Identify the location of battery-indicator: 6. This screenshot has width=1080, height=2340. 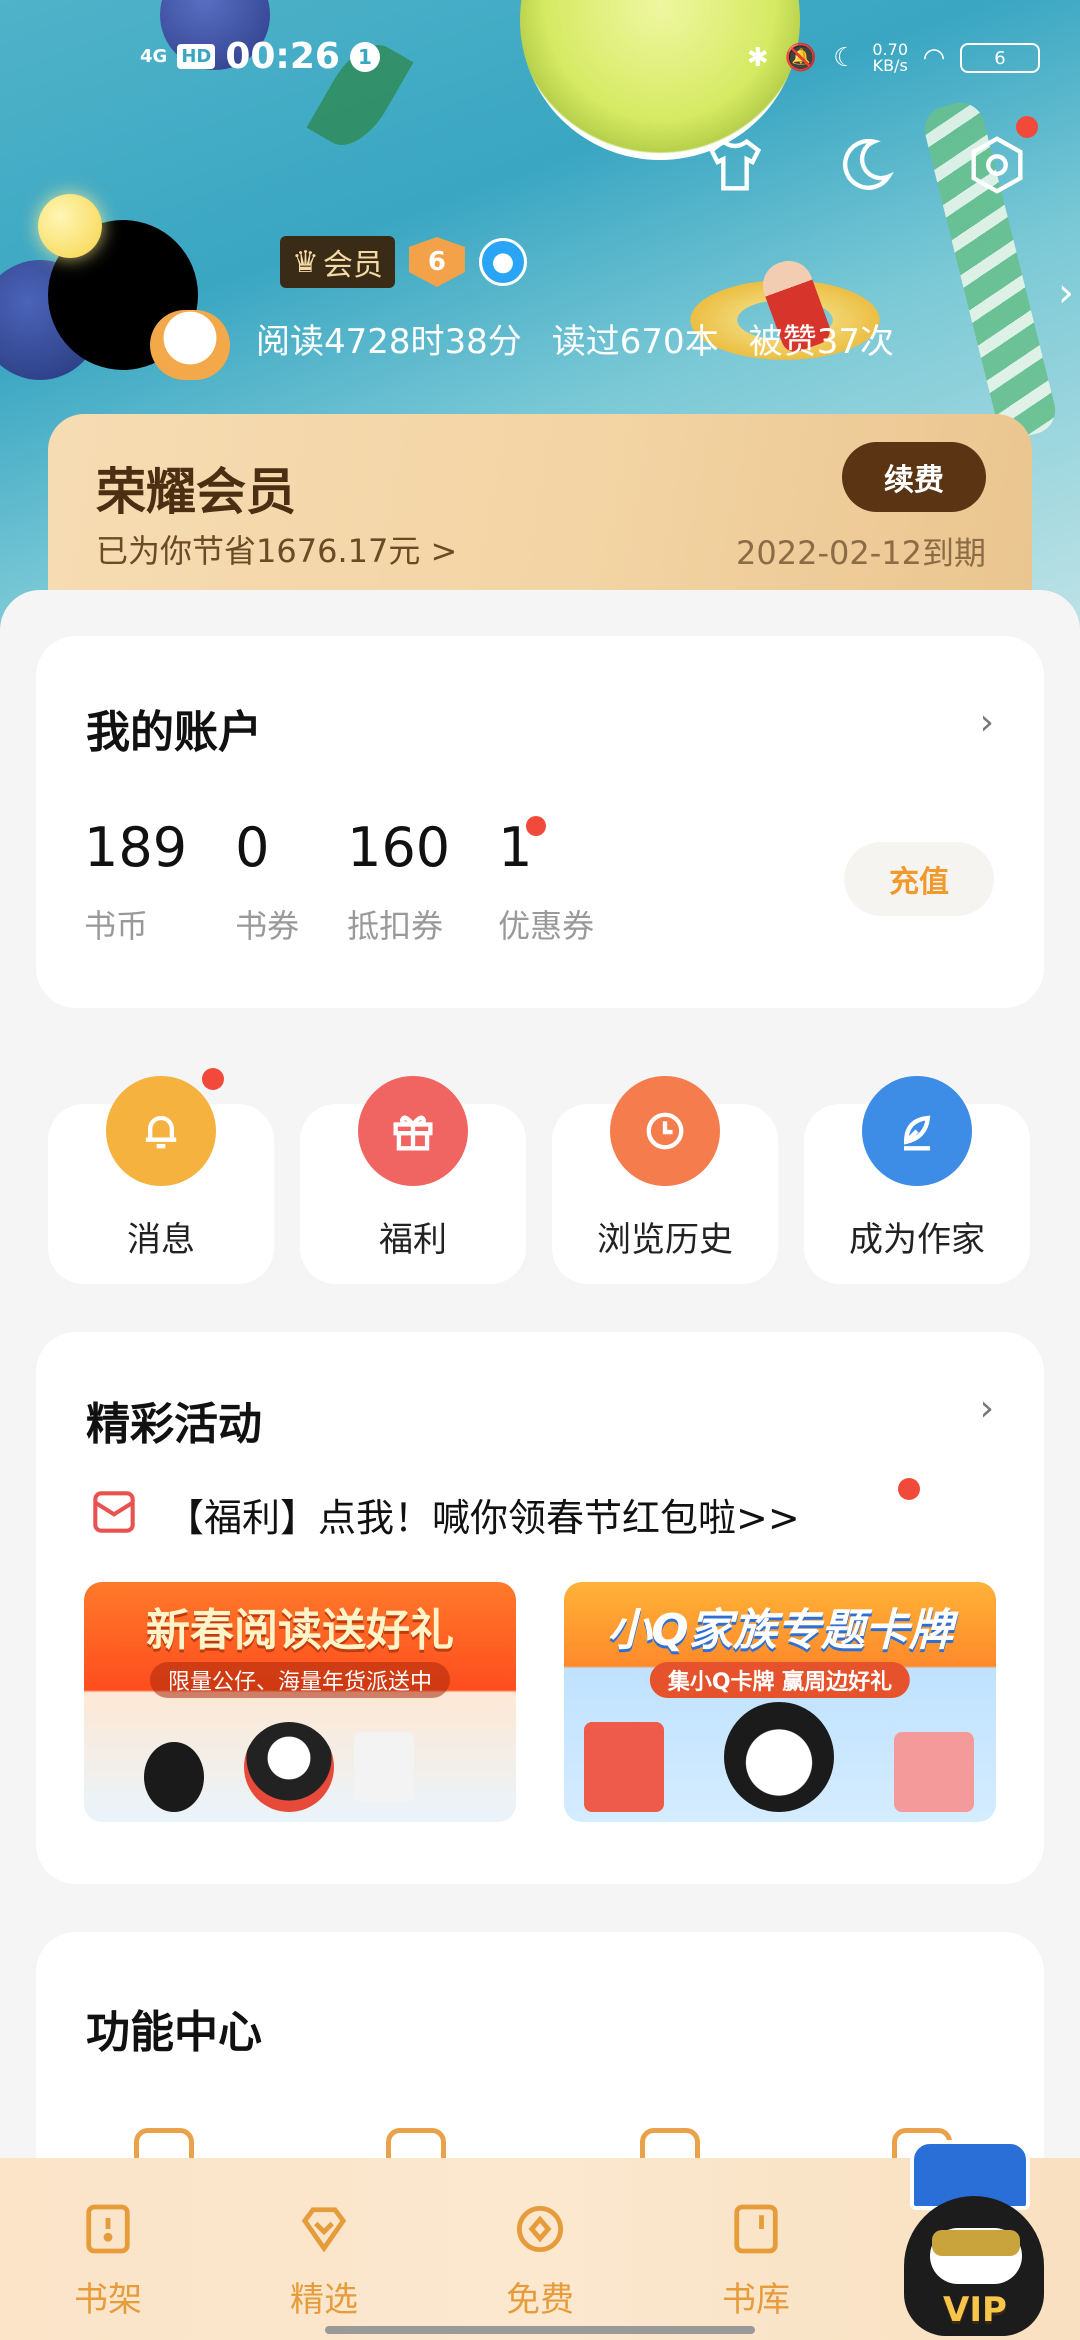
(1000, 58).